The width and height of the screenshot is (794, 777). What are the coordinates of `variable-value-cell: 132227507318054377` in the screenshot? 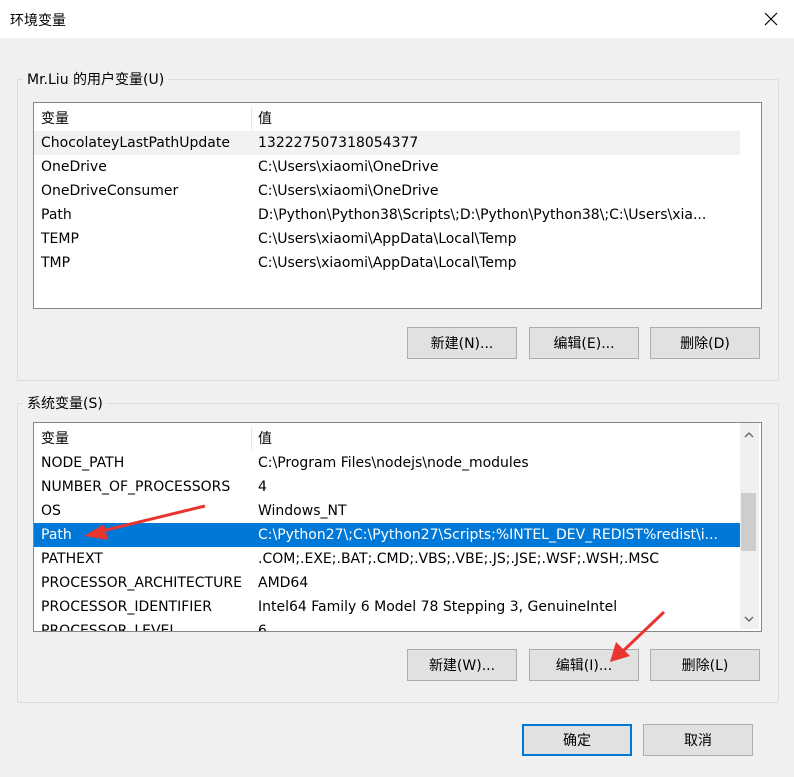 It's located at (338, 143).